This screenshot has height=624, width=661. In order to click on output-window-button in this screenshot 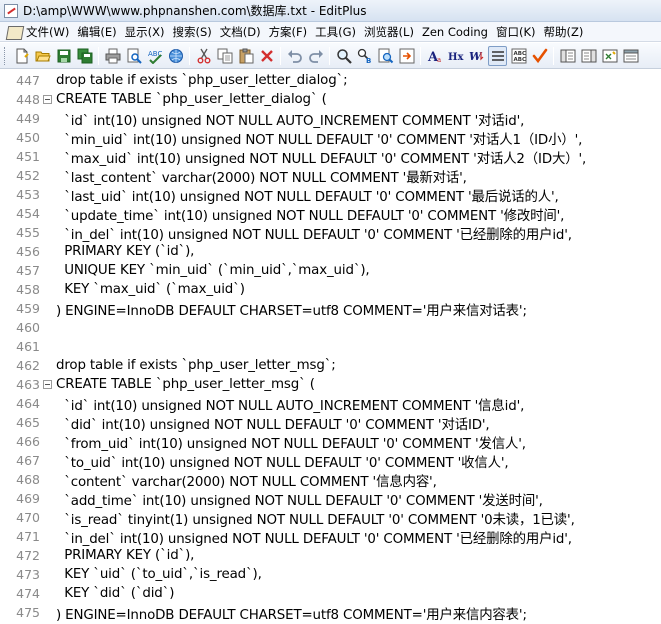, I will do `click(609, 56)`.